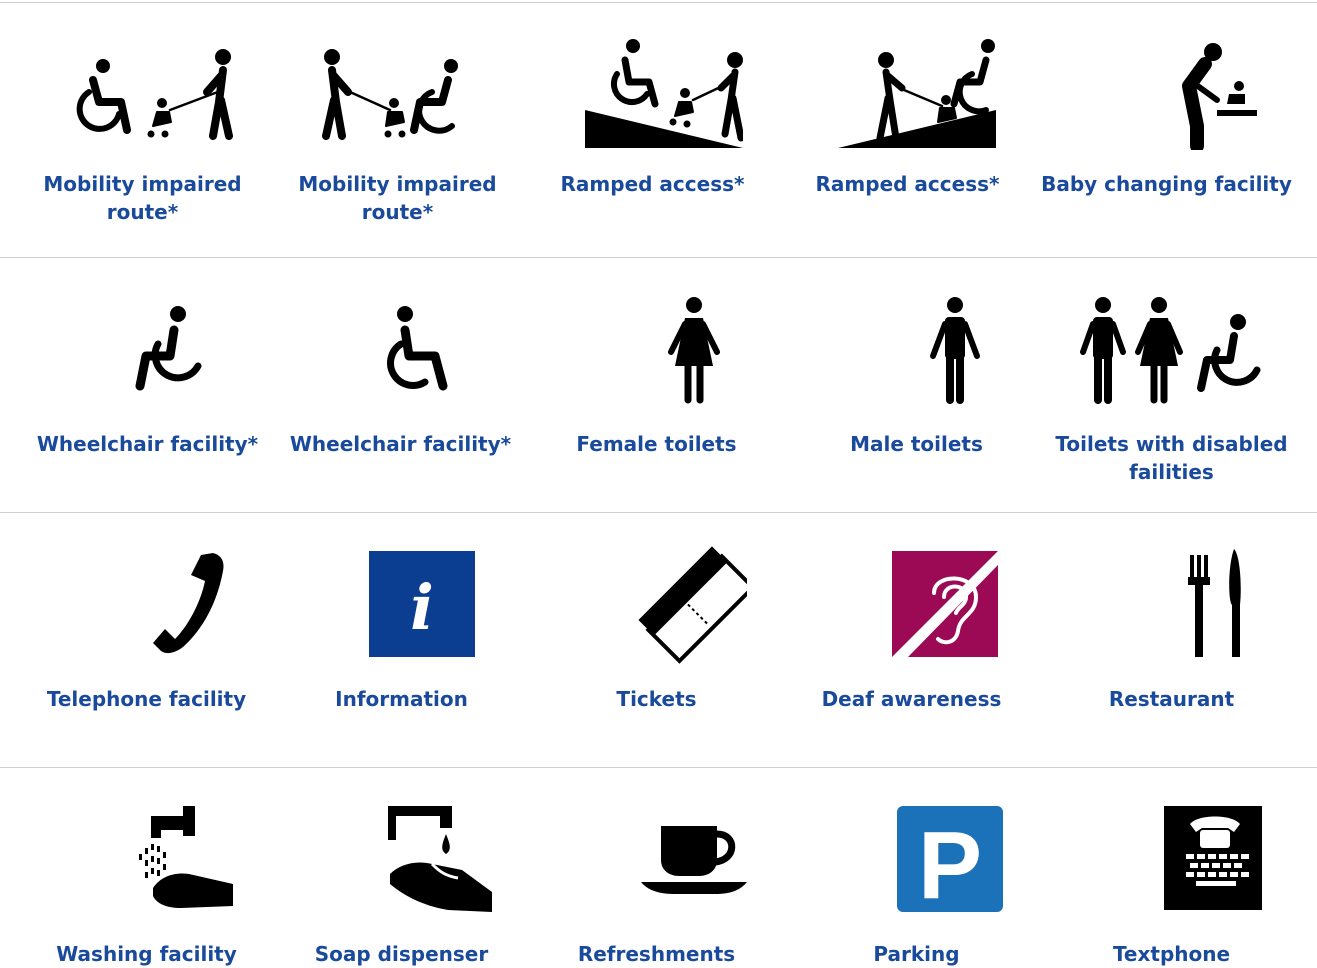 This screenshot has height=968, width=1317. I want to click on icon-caption: Deaf awareness, so click(911, 699).